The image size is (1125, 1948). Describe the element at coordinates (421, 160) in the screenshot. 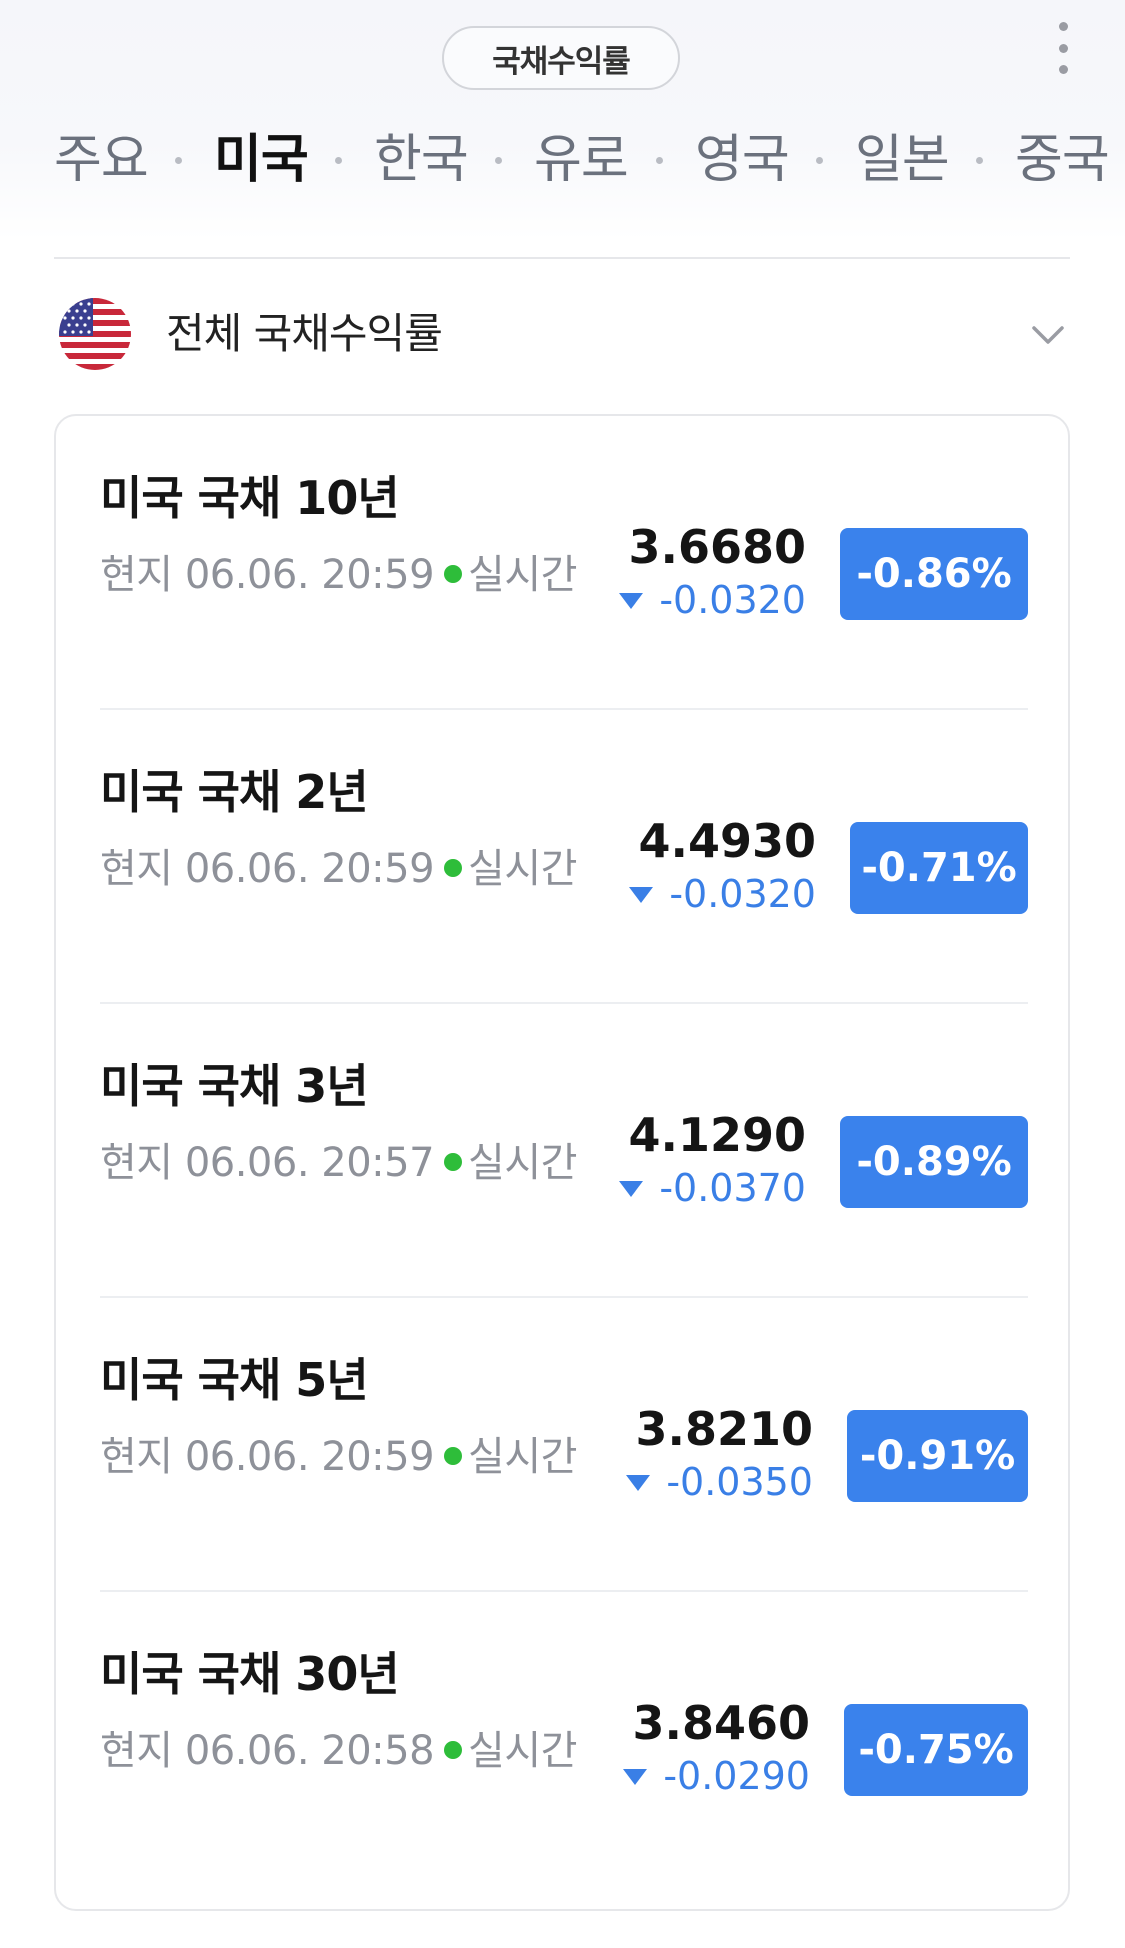

I see `tab-korea: 한국` at that location.